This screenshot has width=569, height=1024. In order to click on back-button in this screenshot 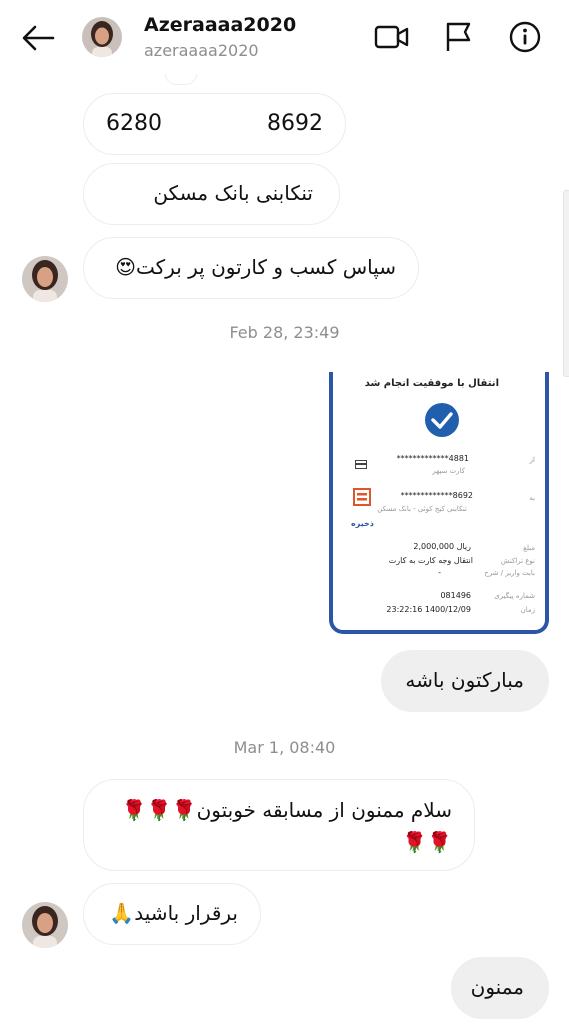, I will do `click(38, 38)`.